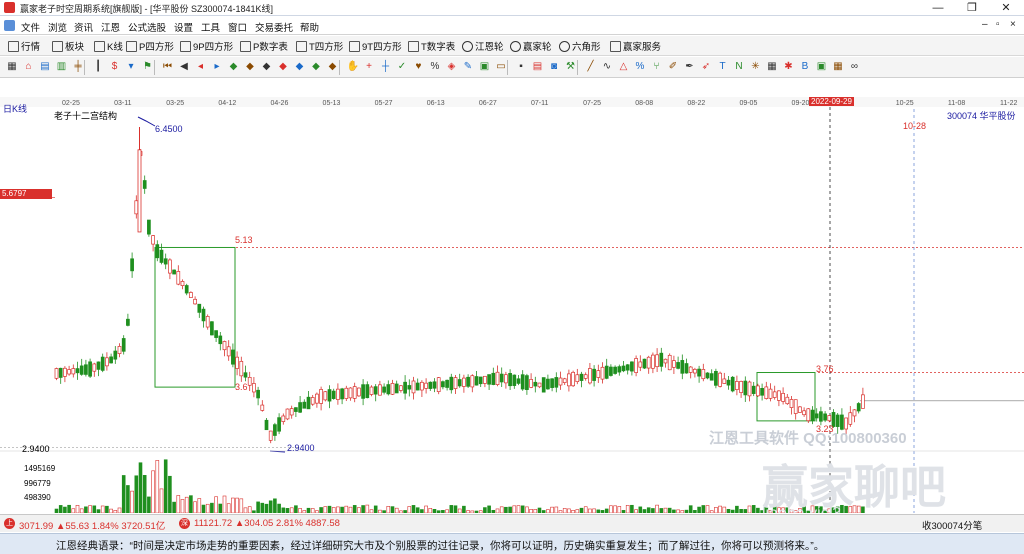 This screenshot has width=1024, height=554. What do you see at coordinates (369, 67) in the screenshot?
I see `cross-icon: +` at bounding box center [369, 67].